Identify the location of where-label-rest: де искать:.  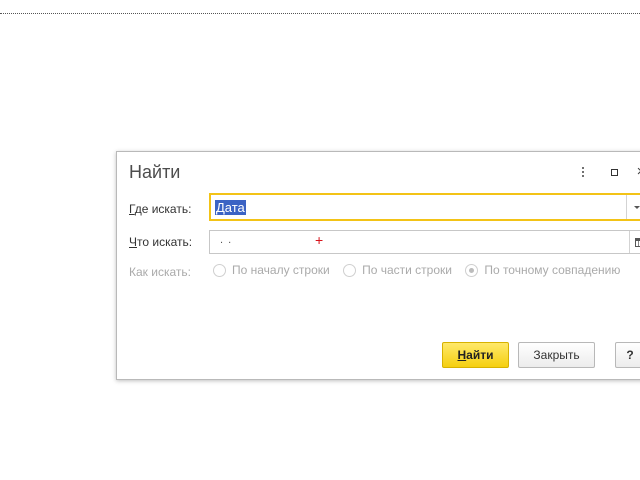
(163, 209).